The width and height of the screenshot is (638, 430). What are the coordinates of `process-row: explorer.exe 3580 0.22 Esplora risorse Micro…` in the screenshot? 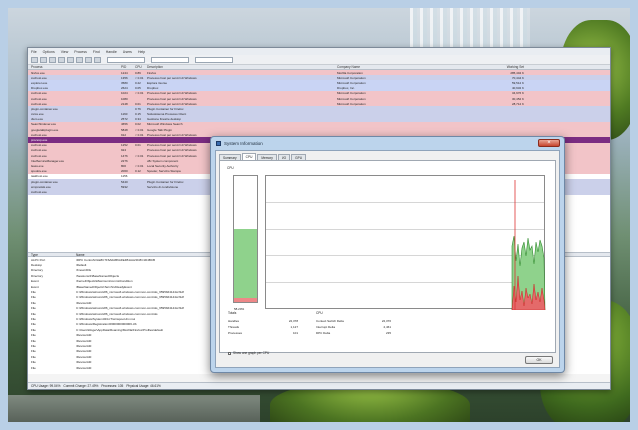 It's located at (319, 83).